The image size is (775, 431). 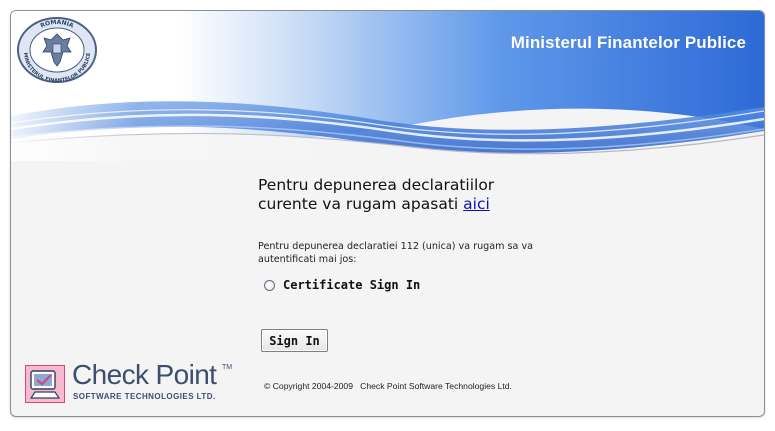 I want to click on declarations-link: aici, so click(x=476, y=204).